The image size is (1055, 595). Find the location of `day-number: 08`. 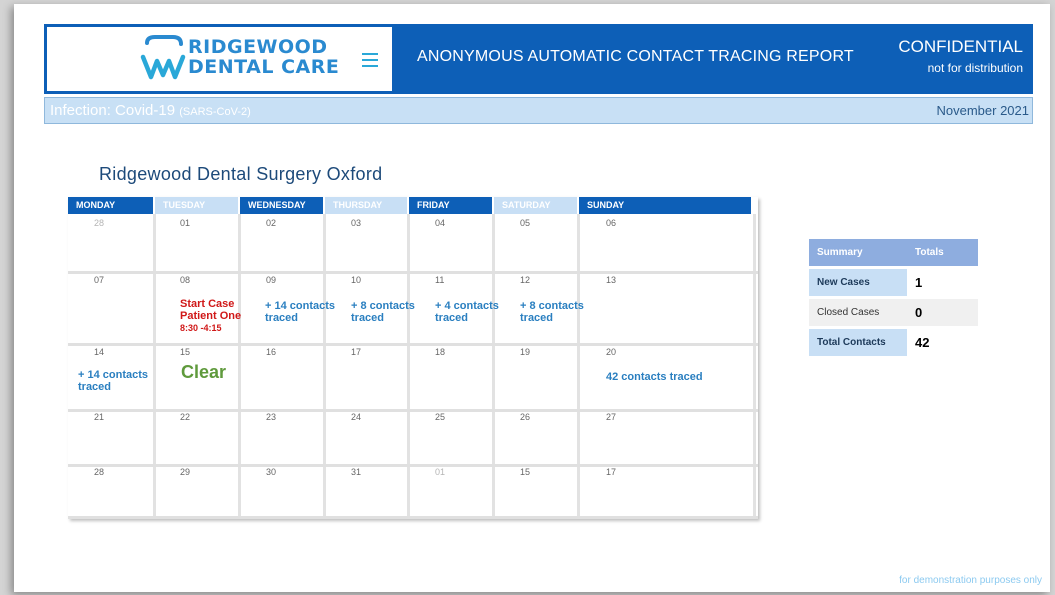

day-number: 08 is located at coordinates (185, 280).